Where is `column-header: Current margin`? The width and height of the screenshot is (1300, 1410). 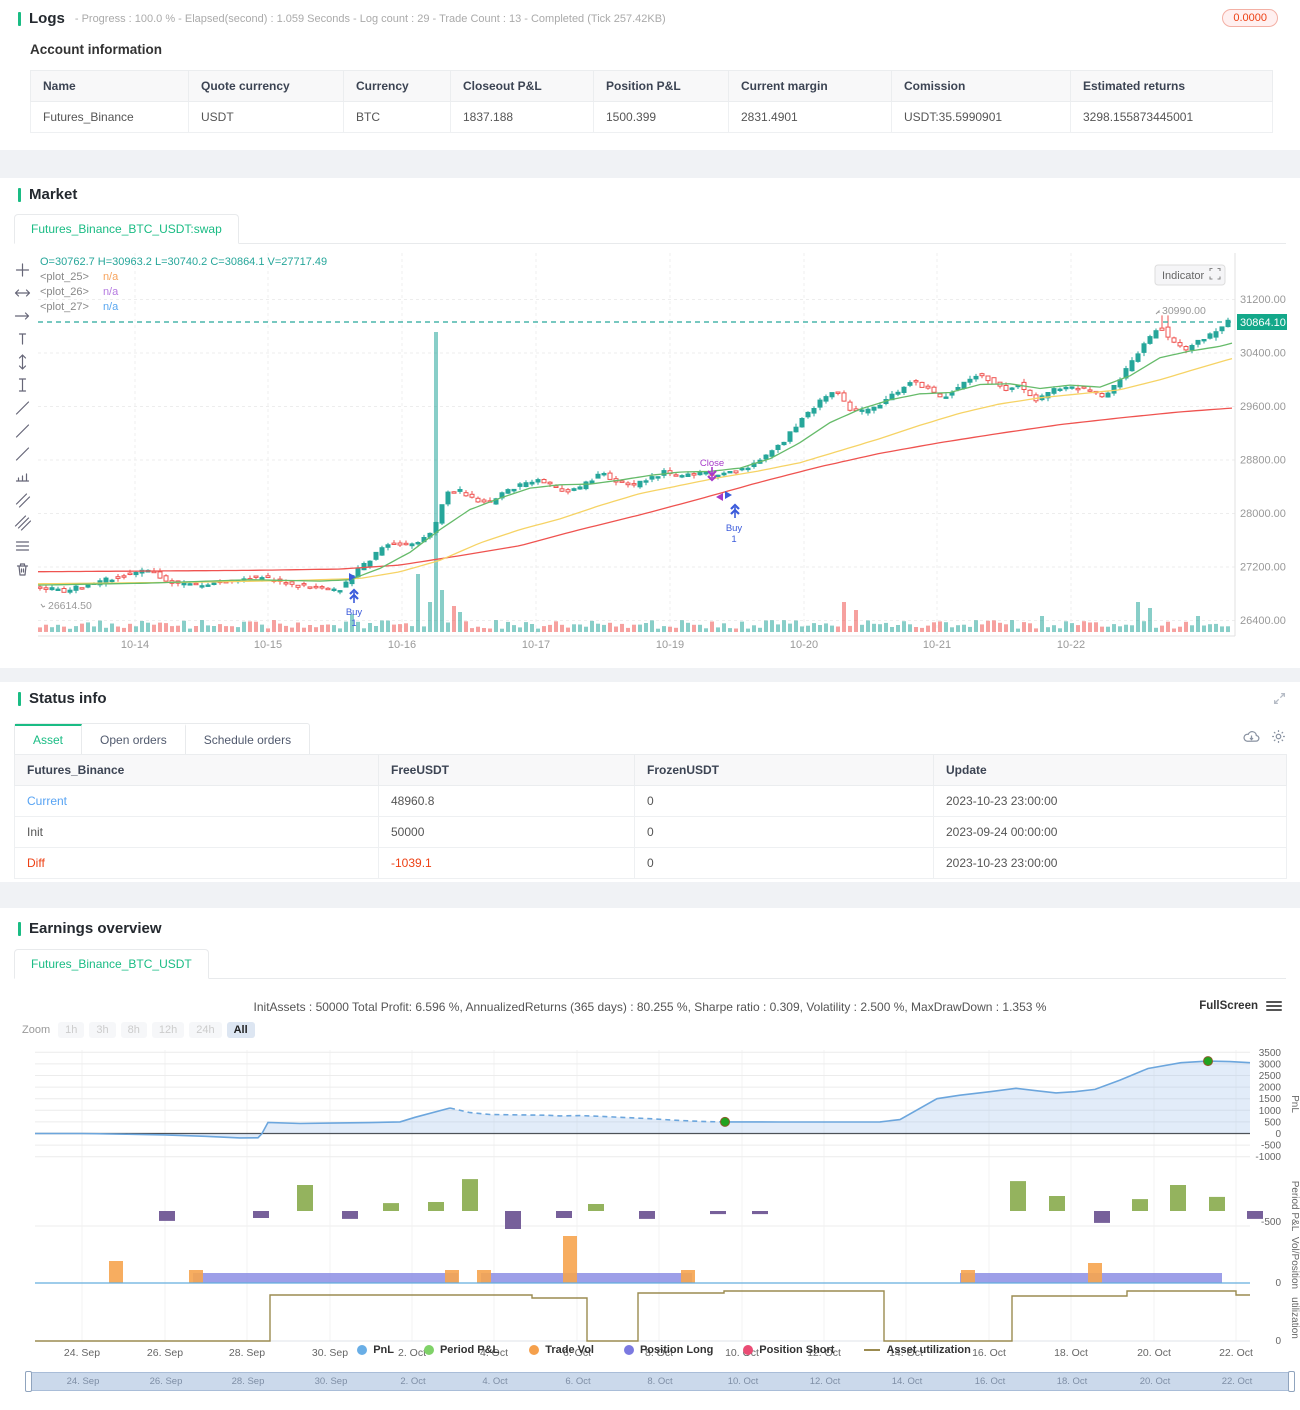
column-header: Current margin is located at coordinates (810, 86).